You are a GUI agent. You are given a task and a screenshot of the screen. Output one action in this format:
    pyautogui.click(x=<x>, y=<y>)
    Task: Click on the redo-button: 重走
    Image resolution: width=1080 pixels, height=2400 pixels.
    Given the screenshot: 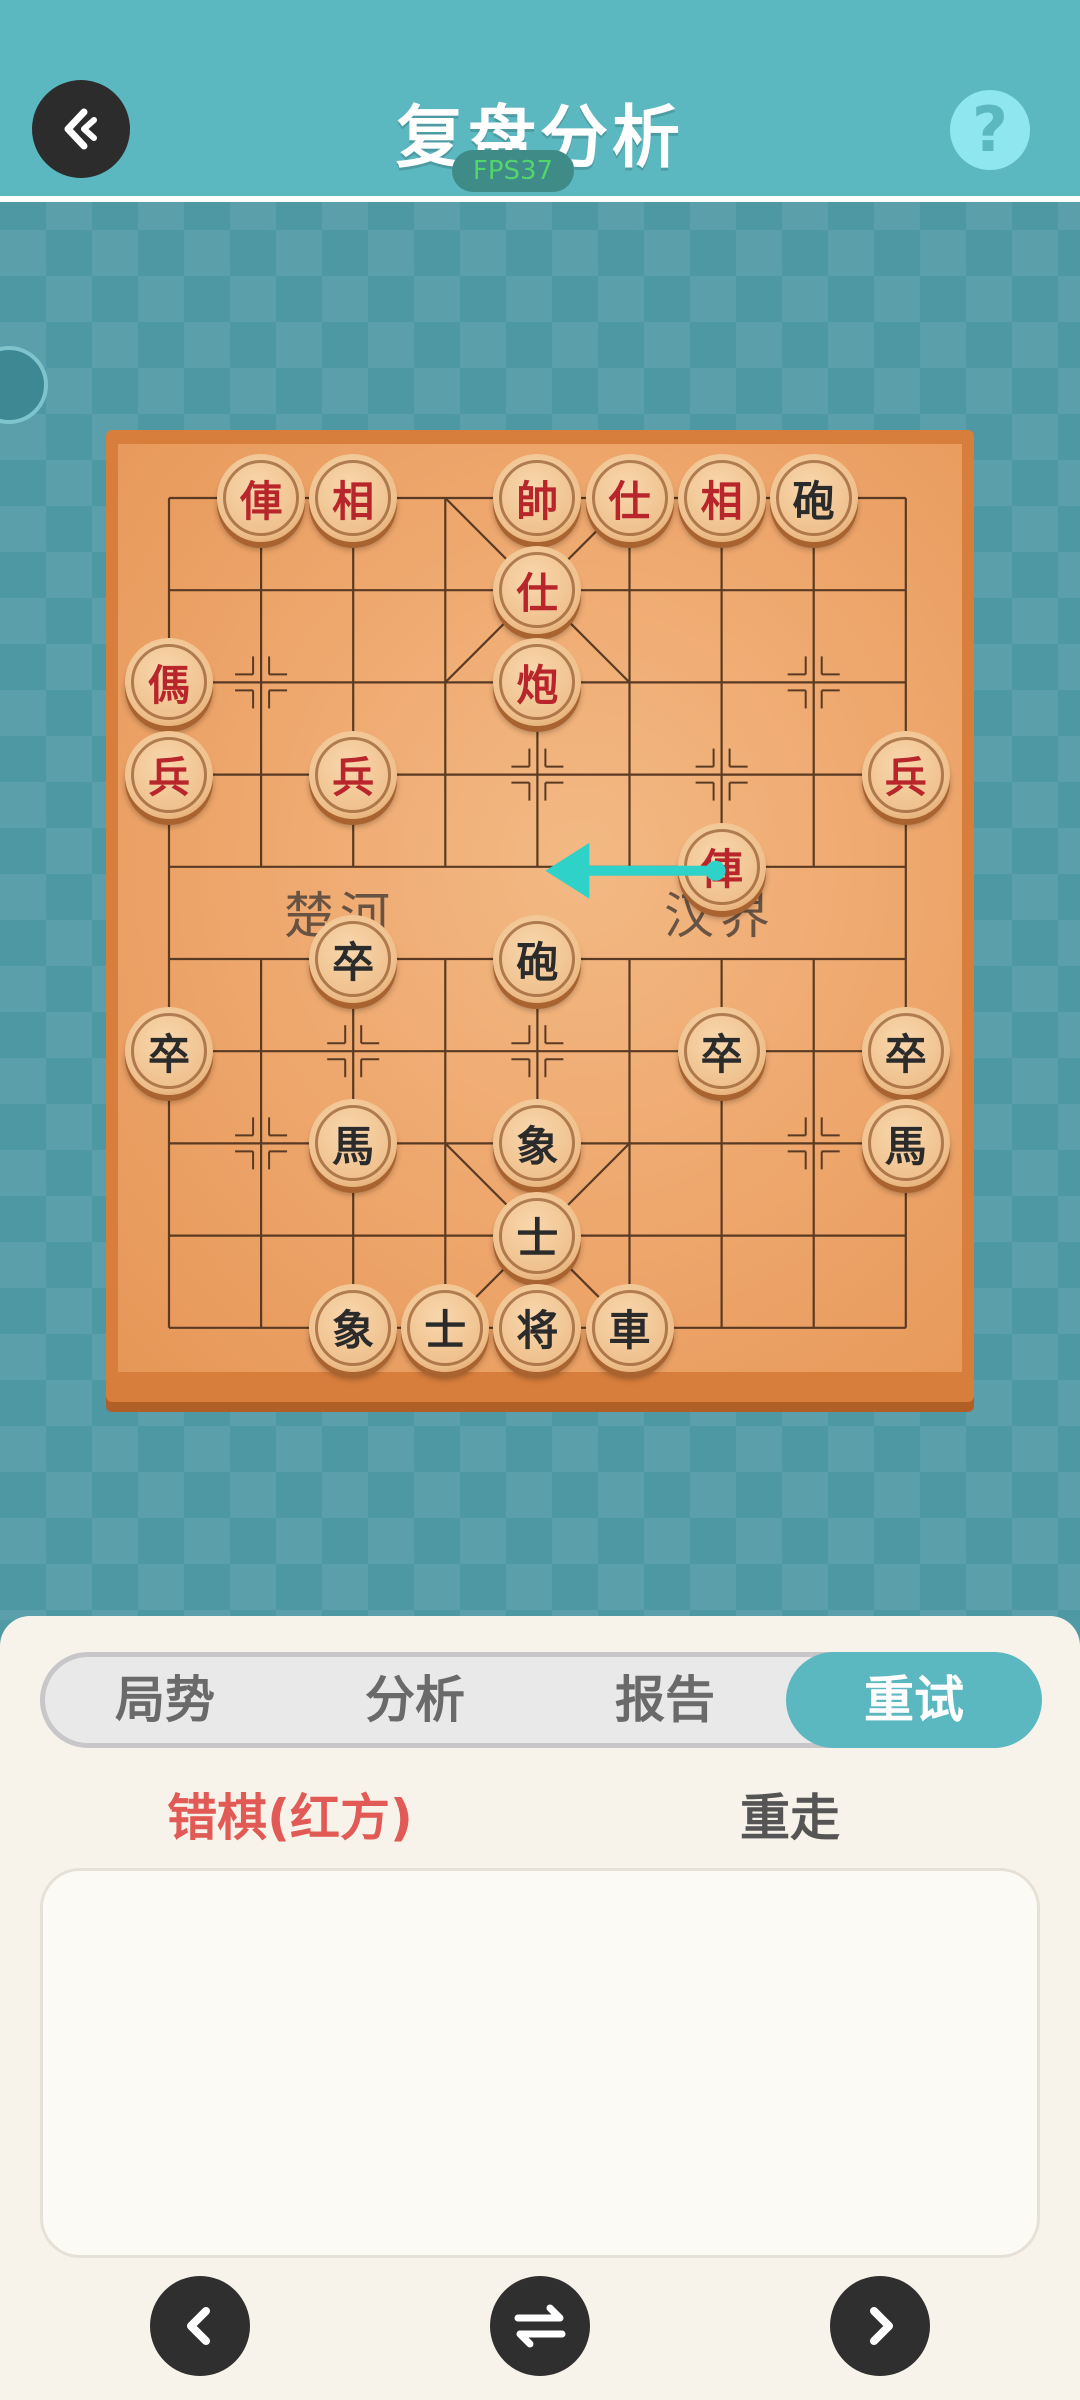 What is the action you would take?
    pyautogui.click(x=790, y=1814)
    